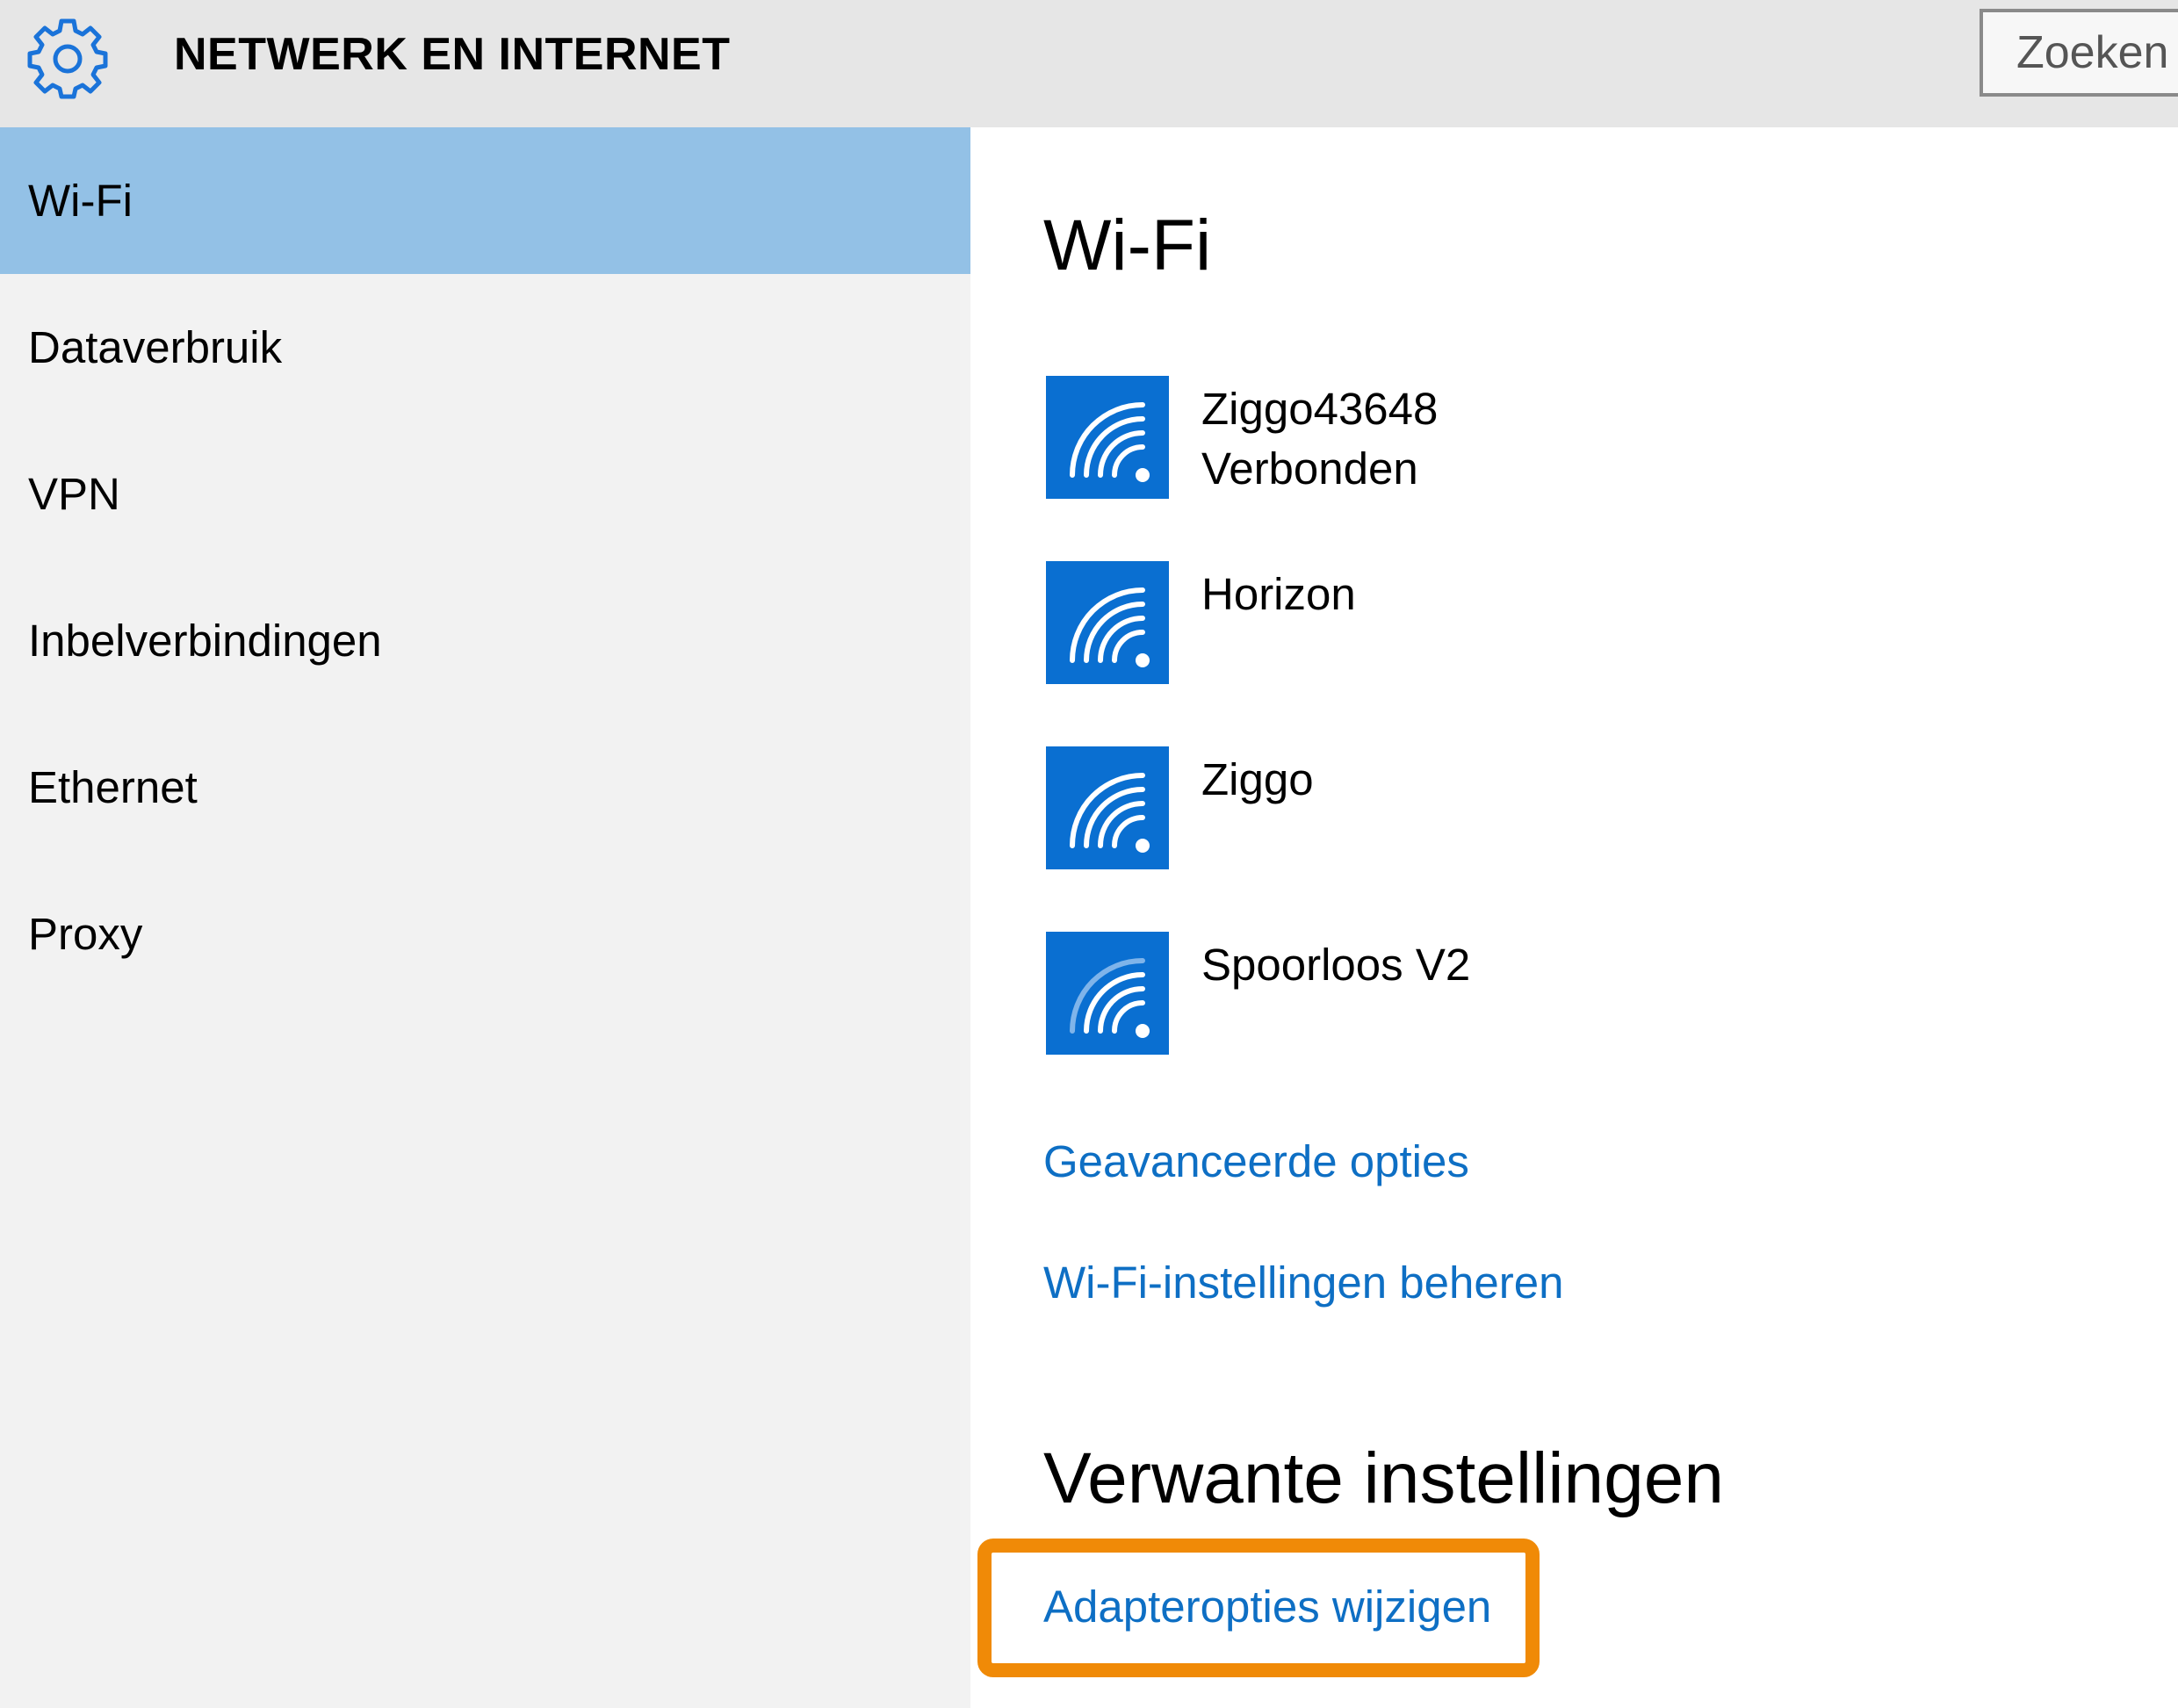  What do you see at coordinates (1441, 807) in the screenshot?
I see `network-item: Ziggo` at bounding box center [1441, 807].